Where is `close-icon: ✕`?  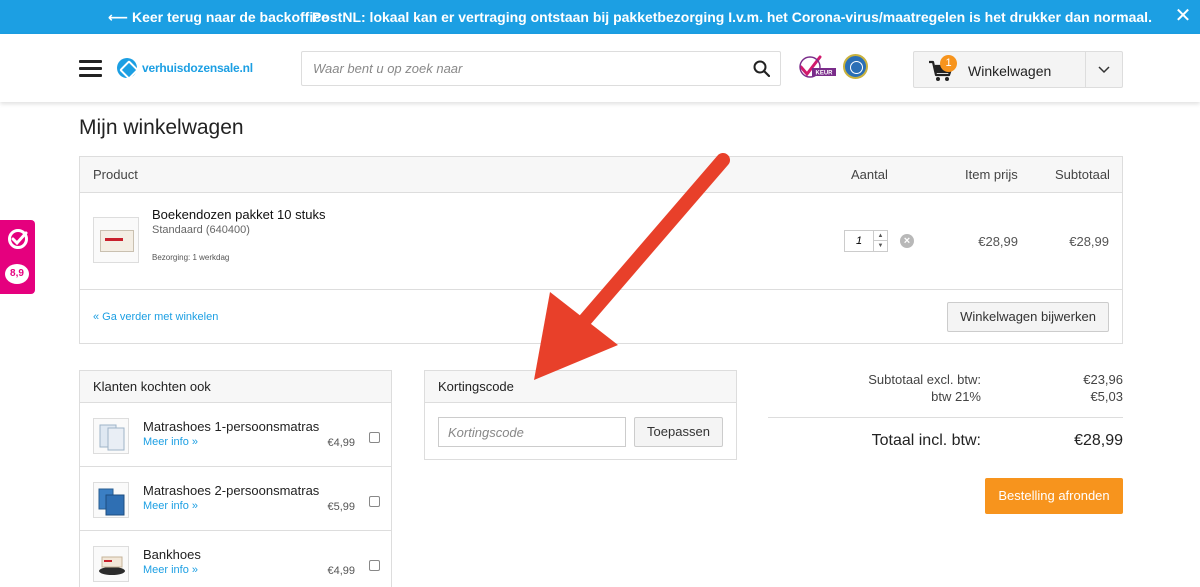
close-icon: ✕ is located at coordinates (1183, 16).